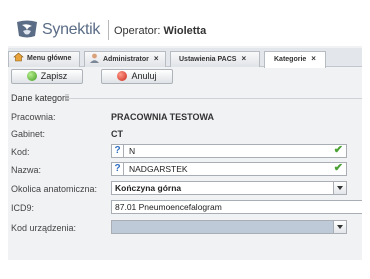 The image size is (370, 279). What do you see at coordinates (229, 151) in the screenshot?
I see `kod-field: ? N ✔` at bounding box center [229, 151].